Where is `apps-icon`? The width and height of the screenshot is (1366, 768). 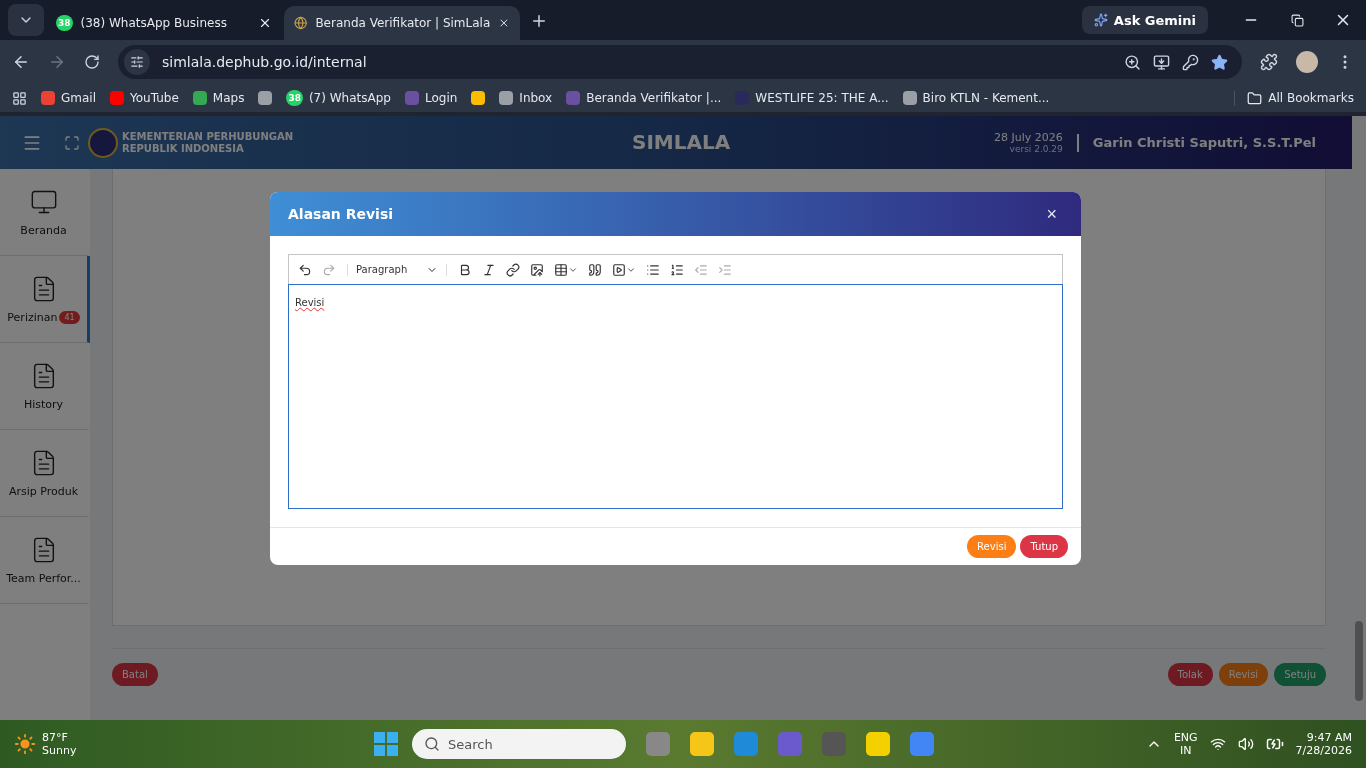 apps-icon is located at coordinates (19, 98).